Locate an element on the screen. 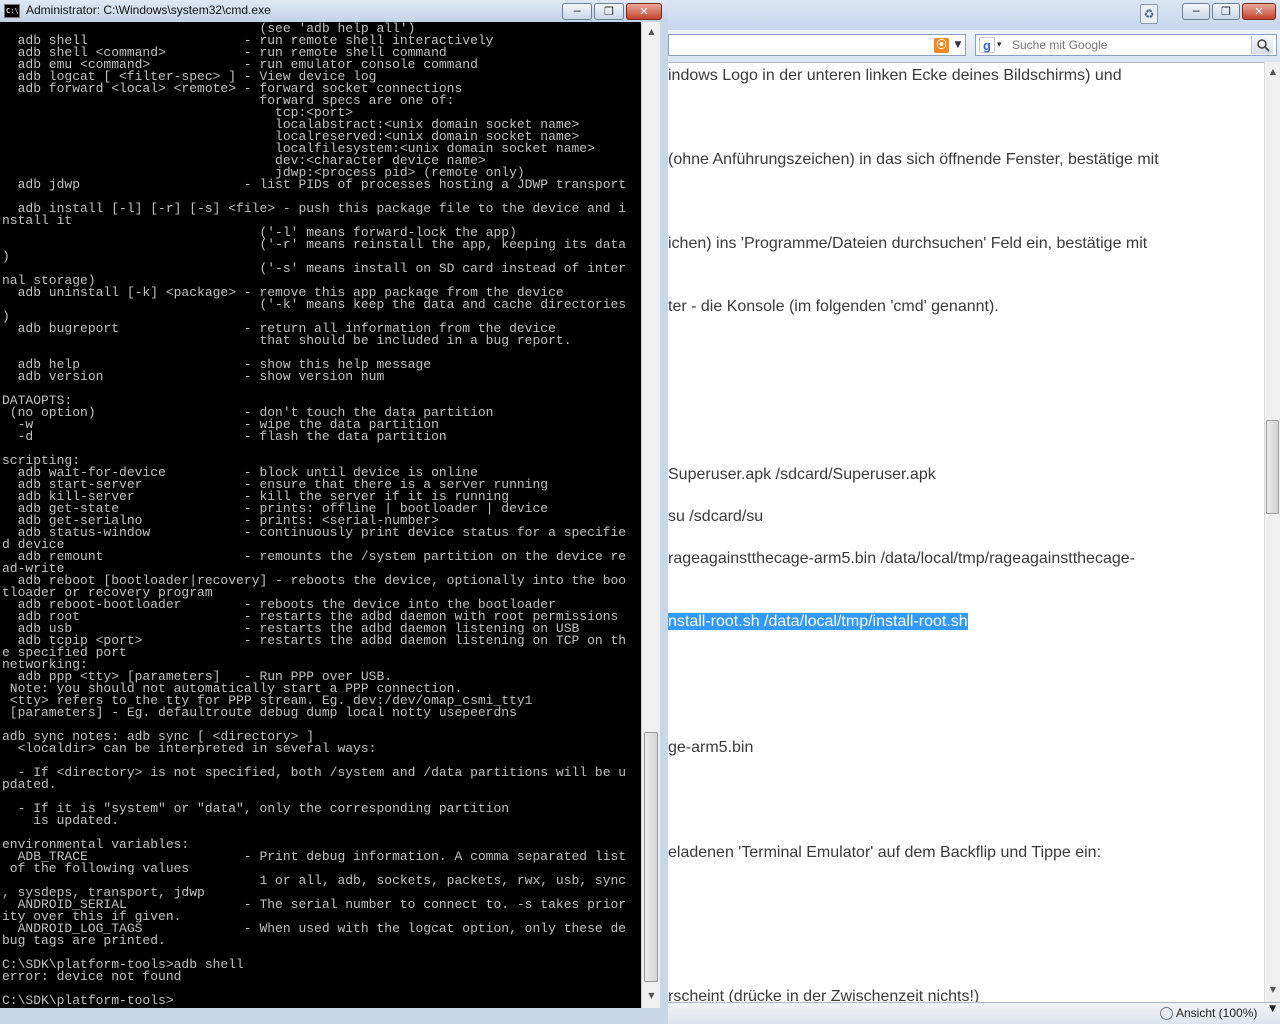 The height and width of the screenshot is (1024, 1280). browser-maximize-button: ❐ is located at coordinates (1226, 11).